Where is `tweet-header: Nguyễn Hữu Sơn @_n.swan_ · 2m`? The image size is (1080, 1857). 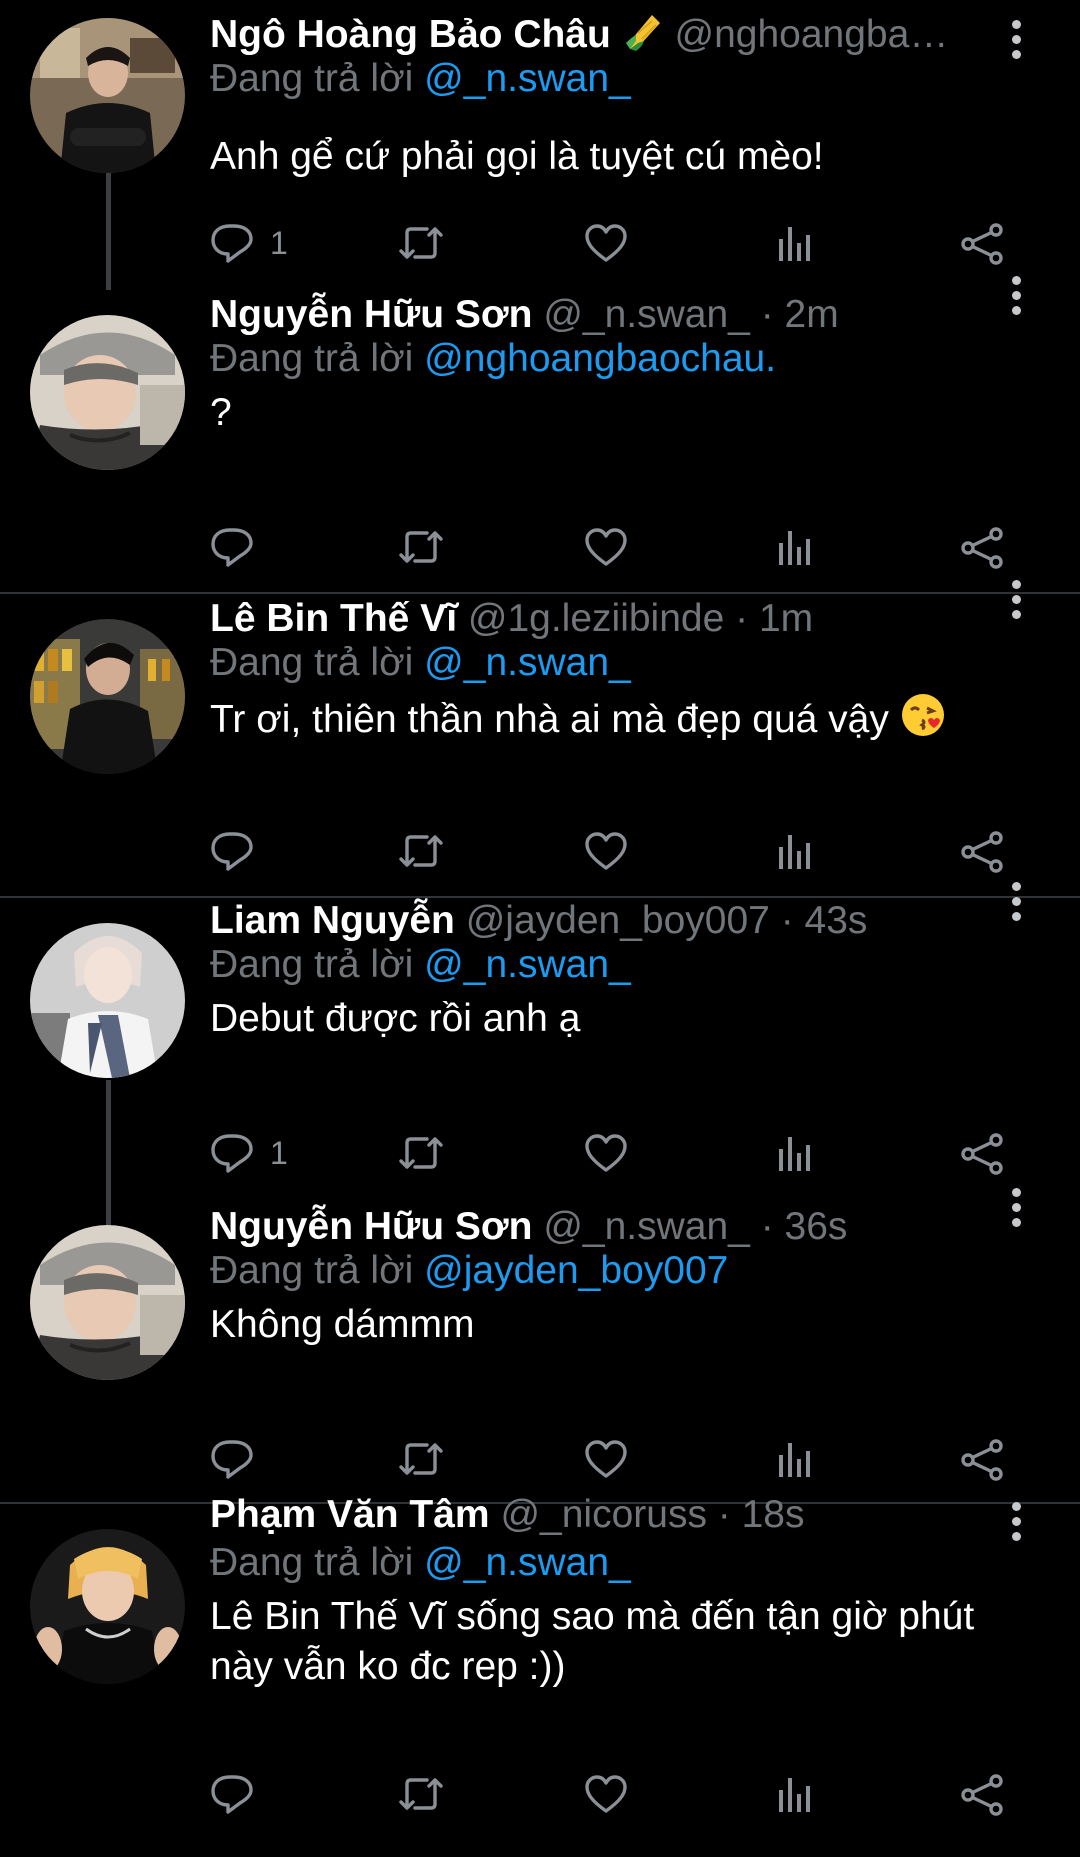
tweet-header: Nguyễn Hữu Sơn @_n.swan_ · 2m is located at coordinates (524, 315).